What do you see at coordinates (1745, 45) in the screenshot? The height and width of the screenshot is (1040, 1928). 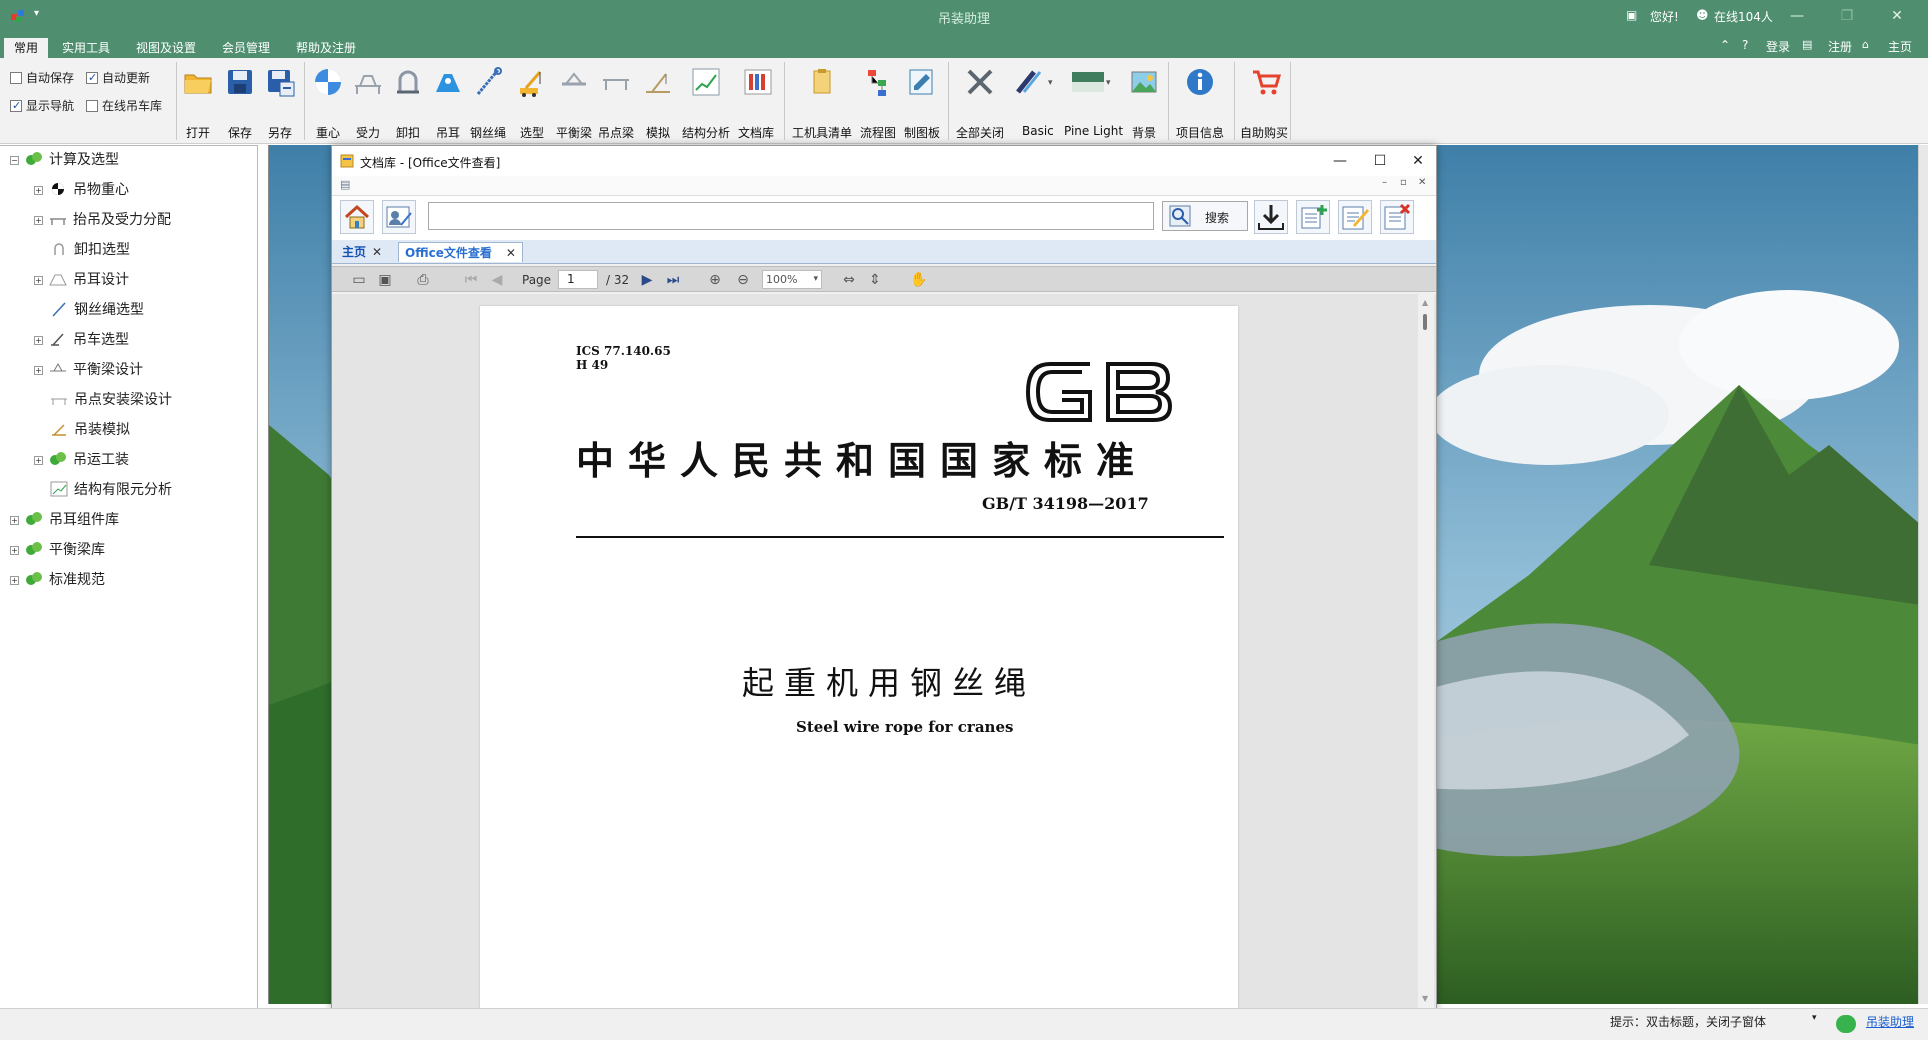 I see `help-icon: ?` at bounding box center [1745, 45].